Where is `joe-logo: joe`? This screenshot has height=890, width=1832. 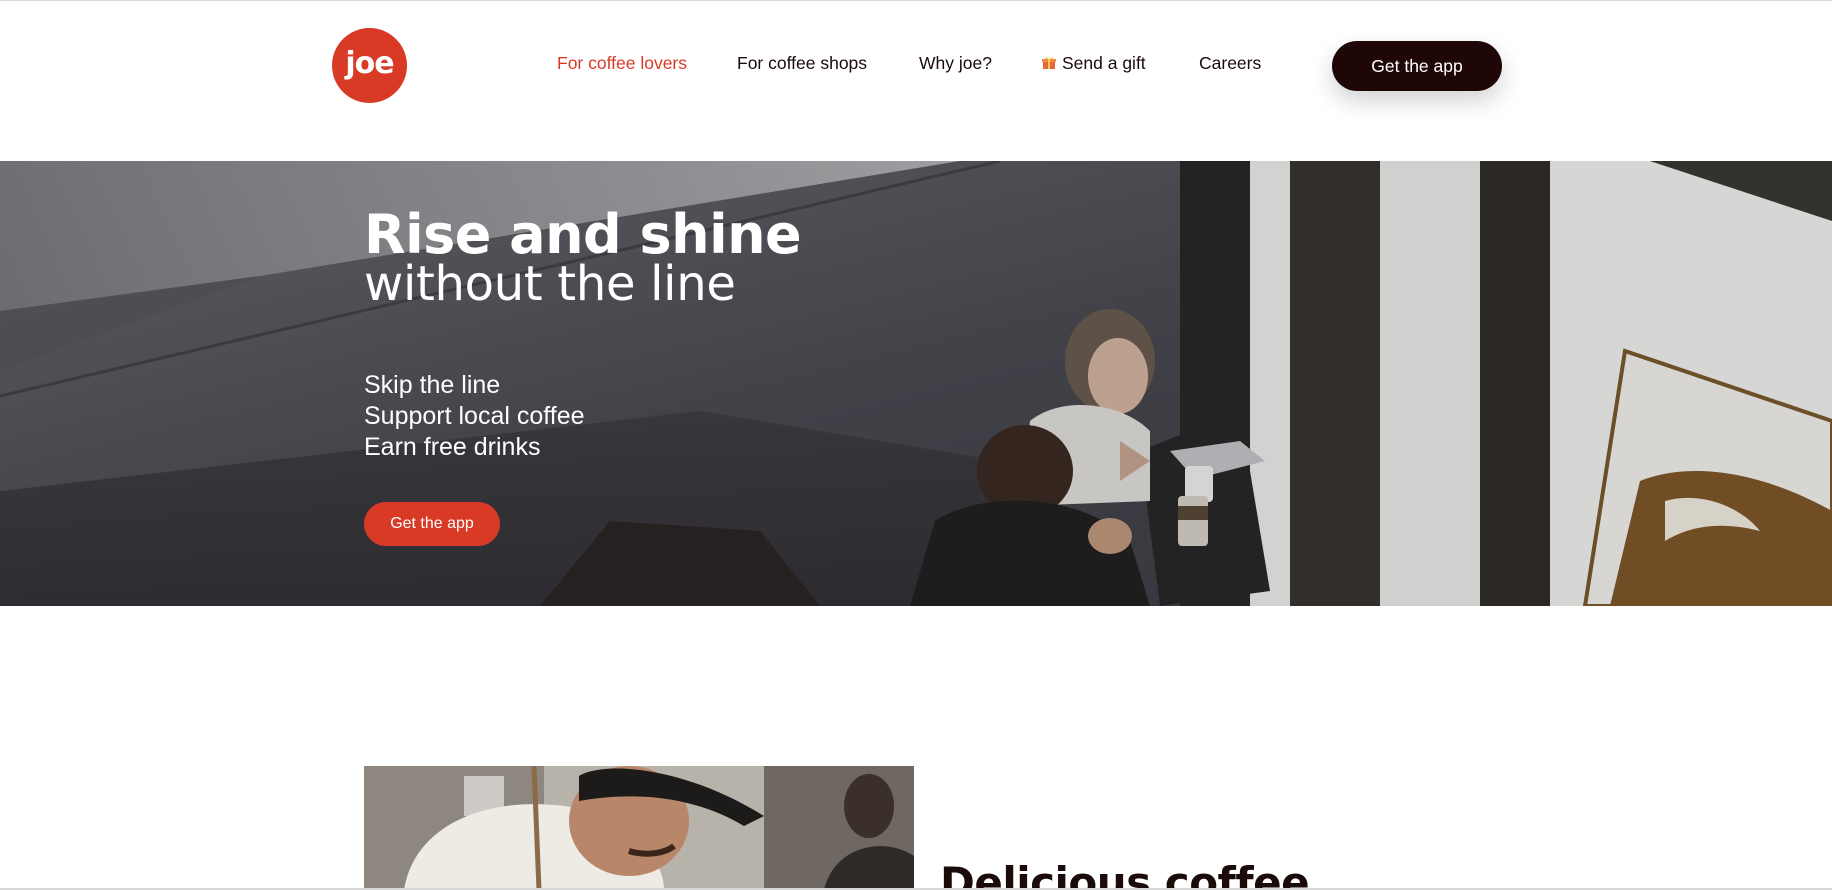
joe-logo: joe is located at coordinates (369, 65).